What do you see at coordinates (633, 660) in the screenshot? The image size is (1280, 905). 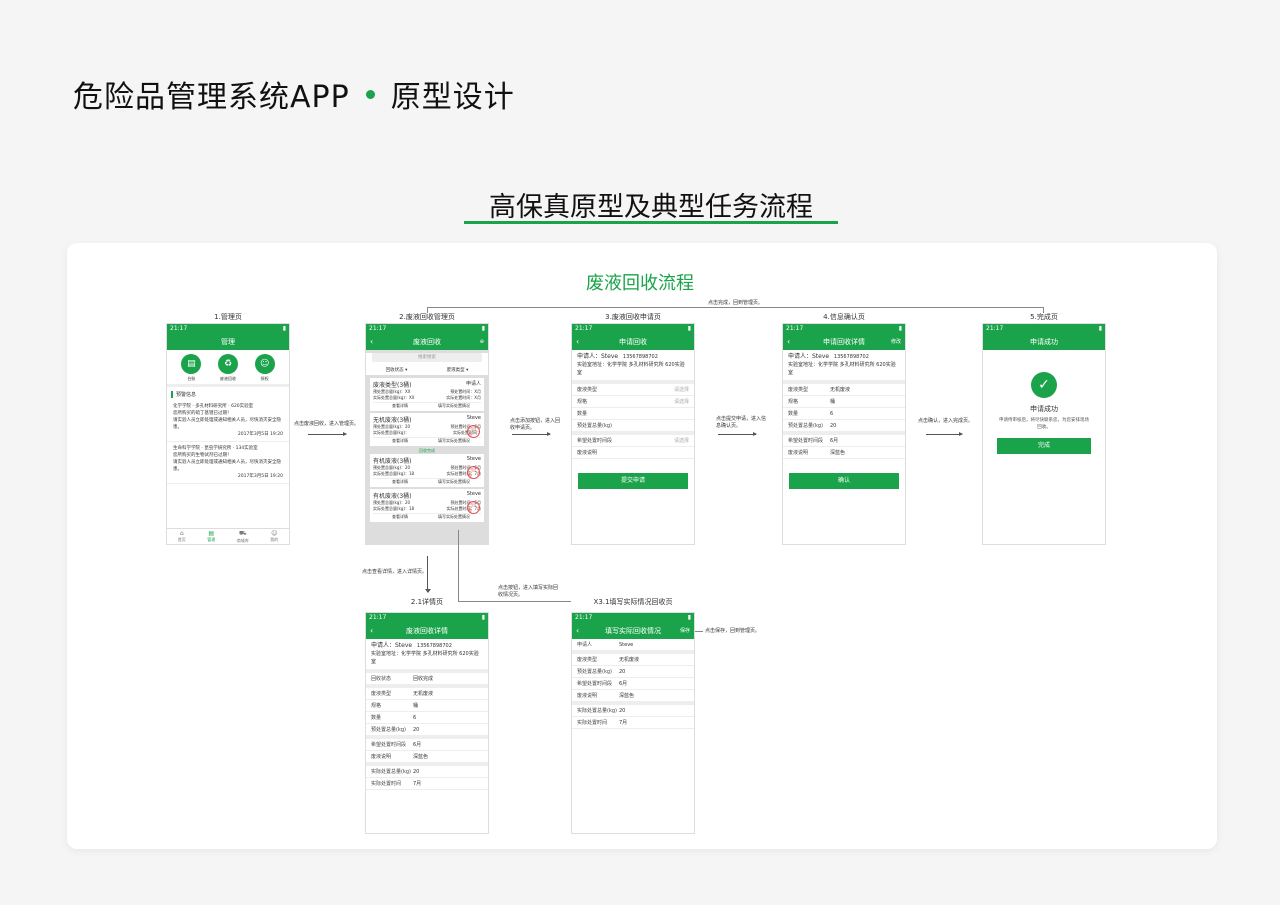 I see `field-type: 废液类型 无机废液` at bounding box center [633, 660].